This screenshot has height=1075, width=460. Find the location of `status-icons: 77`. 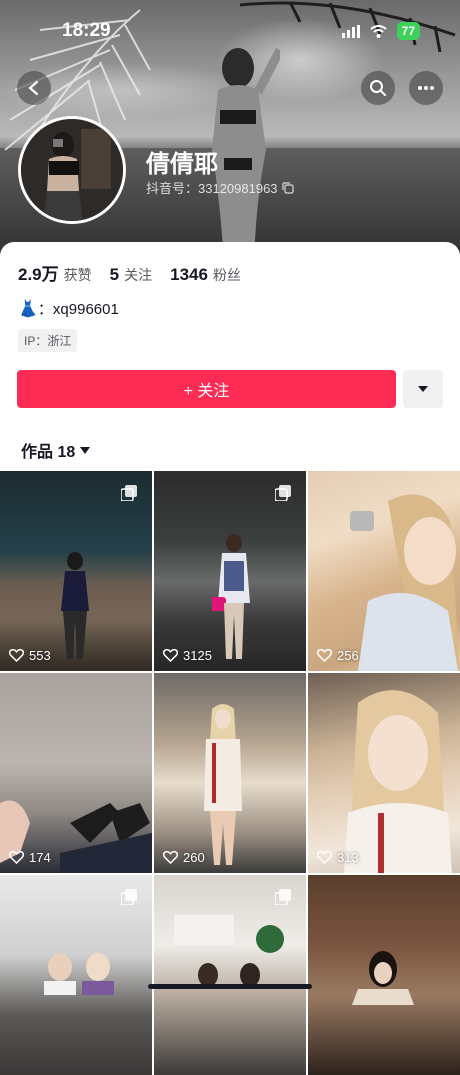

status-icons: 77 is located at coordinates (380, 31).